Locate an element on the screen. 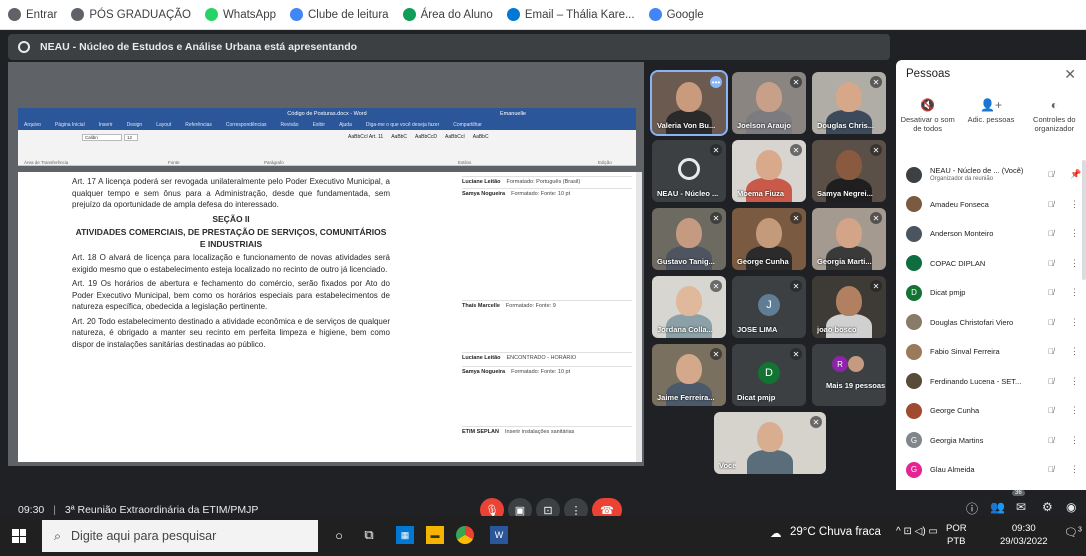 The width and height of the screenshot is (1086, 556). mic-off-icon: 🎙 is located at coordinates (492, 510).